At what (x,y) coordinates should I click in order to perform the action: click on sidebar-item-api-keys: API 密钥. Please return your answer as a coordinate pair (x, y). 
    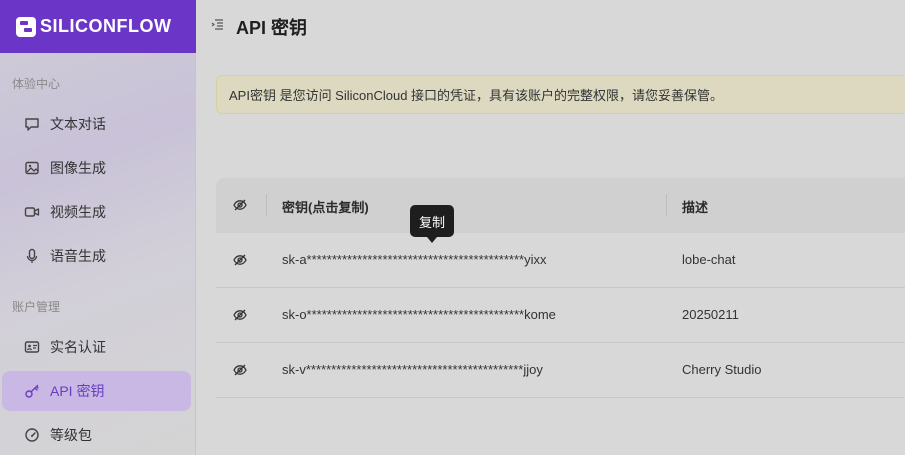
    Looking at the image, I should click on (96, 391).